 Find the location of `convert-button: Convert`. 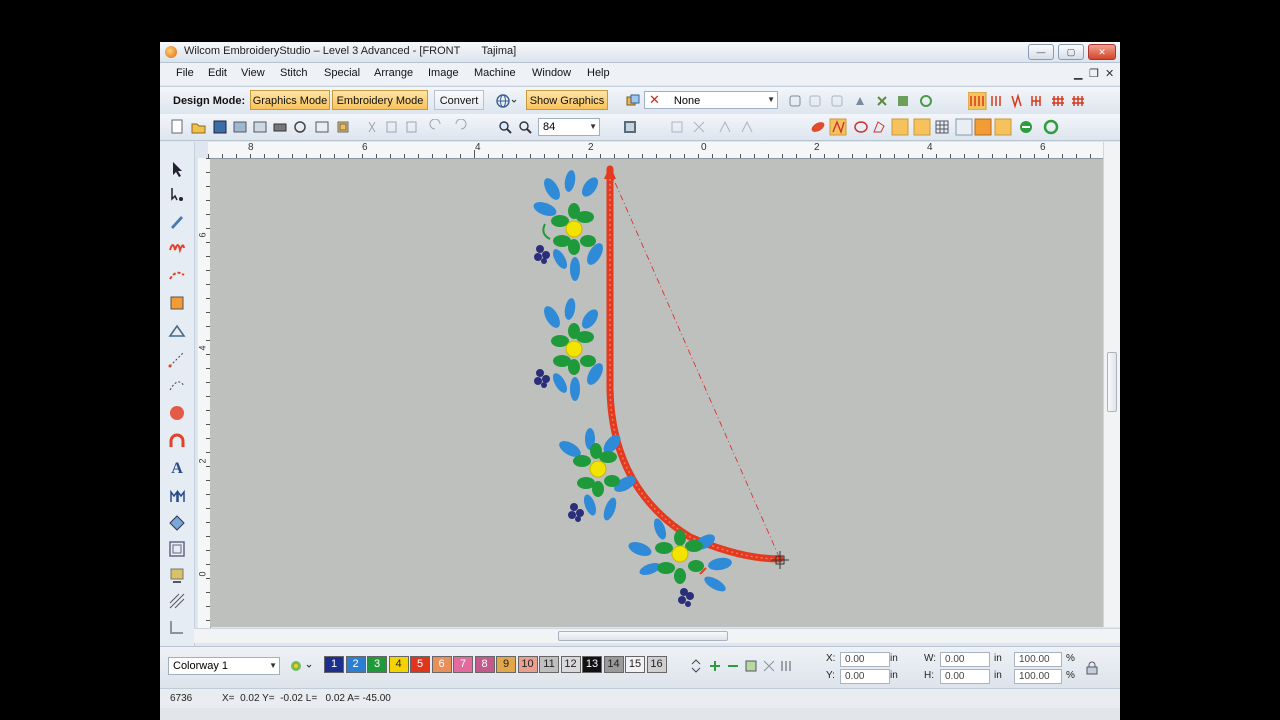

convert-button: Convert is located at coordinates (459, 100).